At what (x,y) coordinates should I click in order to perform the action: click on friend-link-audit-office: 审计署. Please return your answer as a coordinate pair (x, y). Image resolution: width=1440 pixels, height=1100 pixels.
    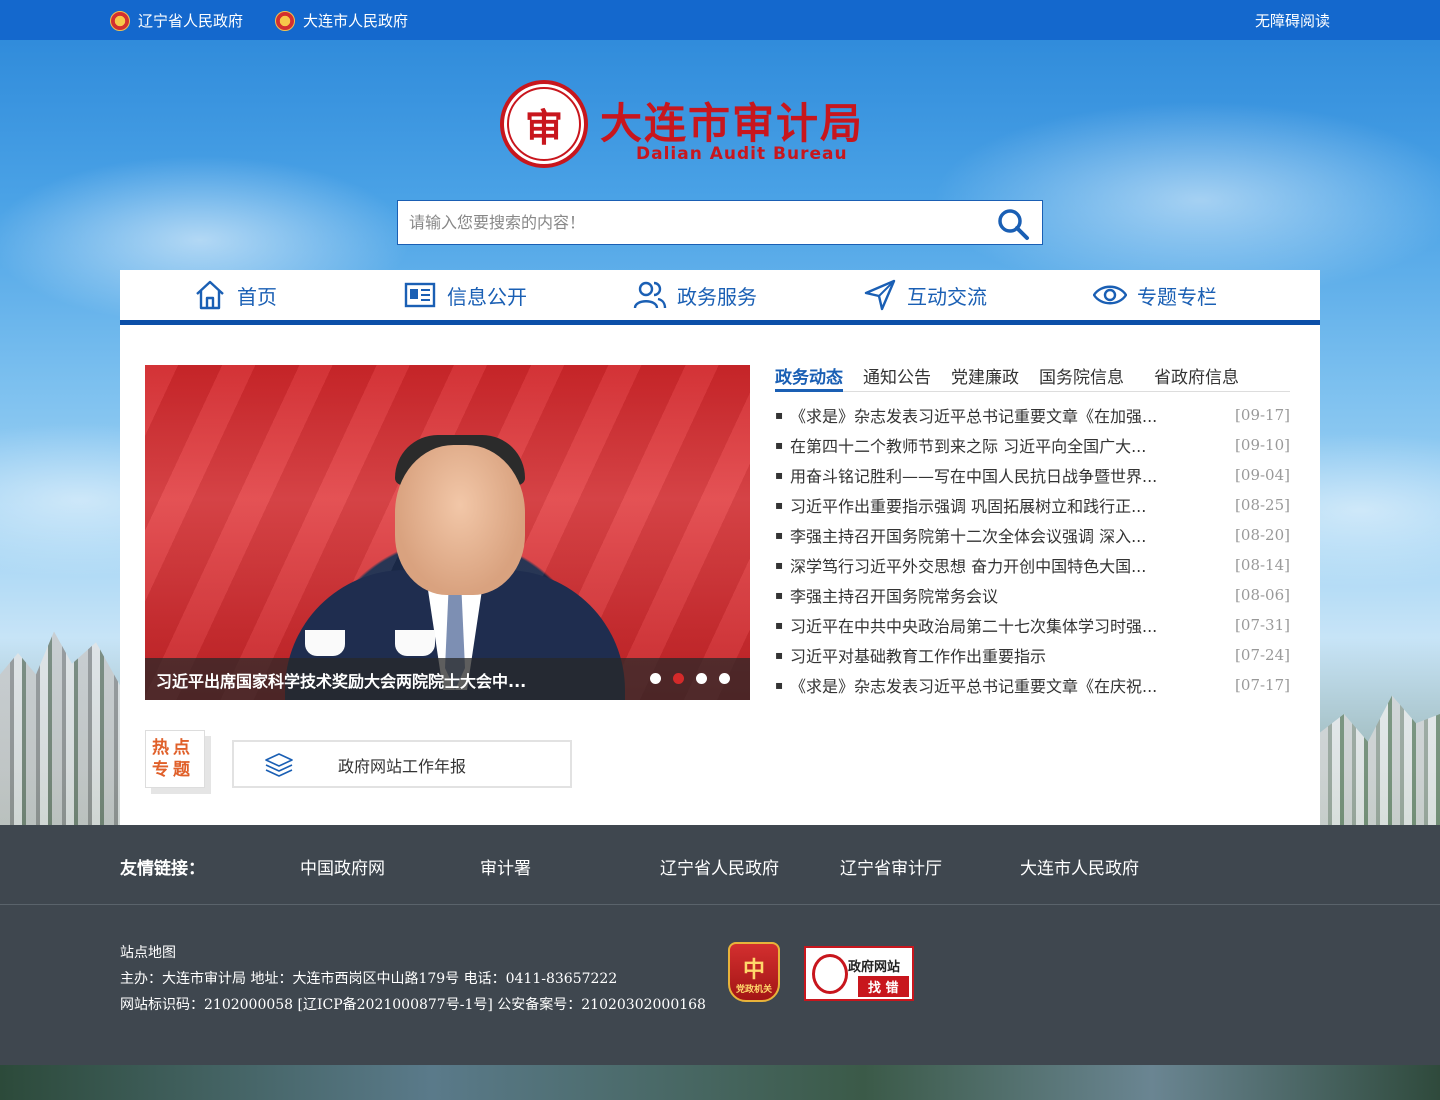
    Looking at the image, I should click on (505, 866).